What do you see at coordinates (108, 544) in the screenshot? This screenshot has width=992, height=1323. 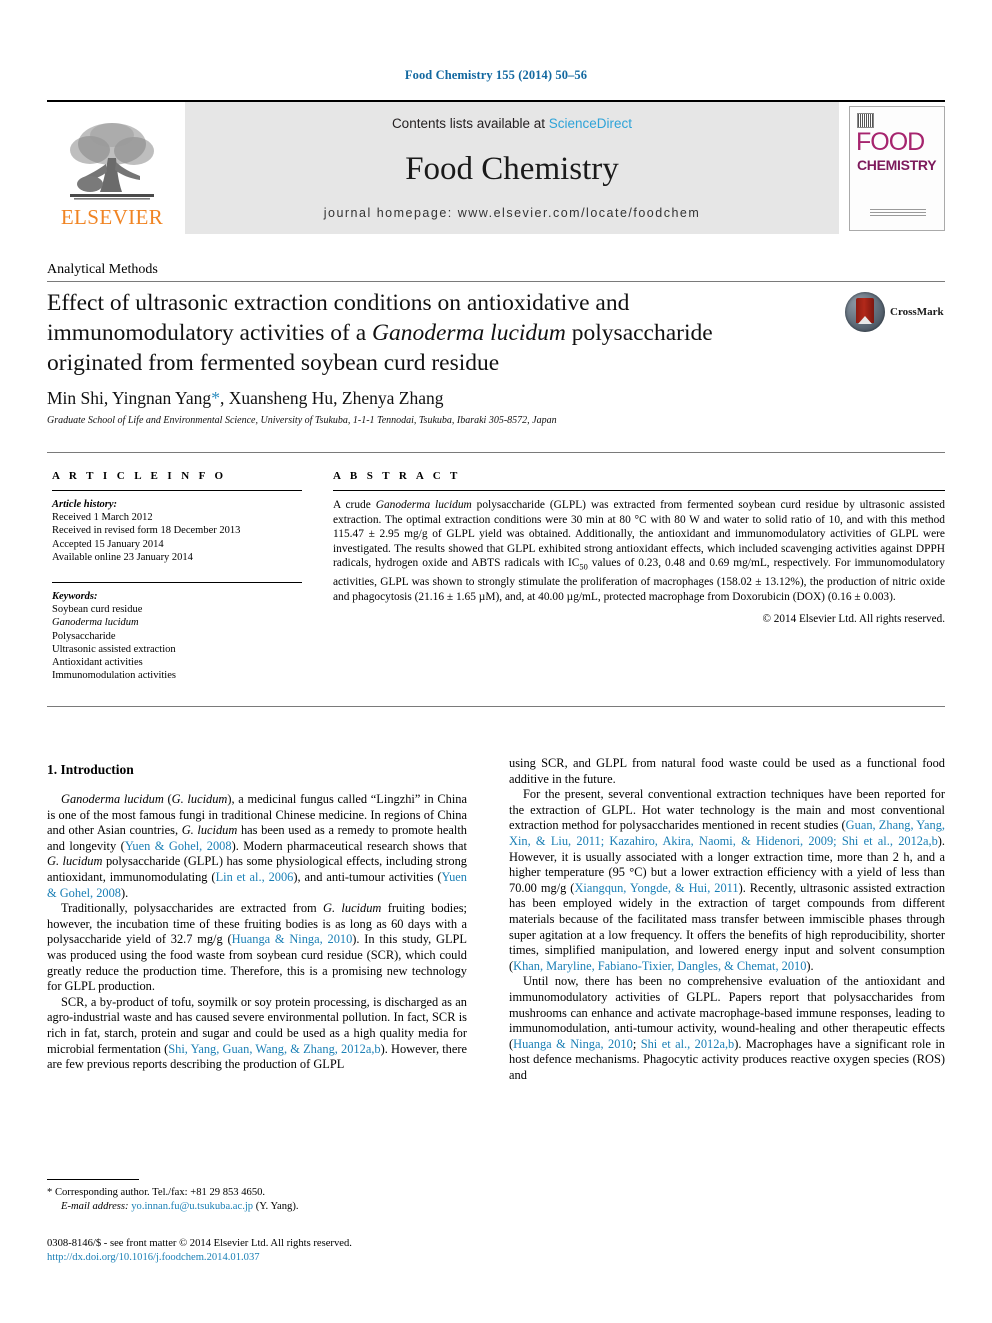 I see `history-item: Accepted 15 January 2014` at bounding box center [108, 544].